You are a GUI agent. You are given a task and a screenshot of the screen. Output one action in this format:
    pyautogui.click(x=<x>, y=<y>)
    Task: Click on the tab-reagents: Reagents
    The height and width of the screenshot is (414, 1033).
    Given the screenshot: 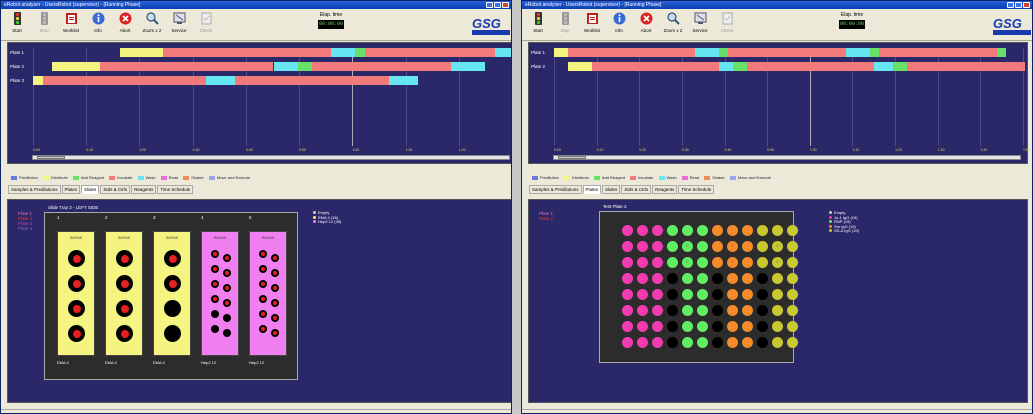 What is the action you would take?
    pyautogui.click(x=665, y=189)
    